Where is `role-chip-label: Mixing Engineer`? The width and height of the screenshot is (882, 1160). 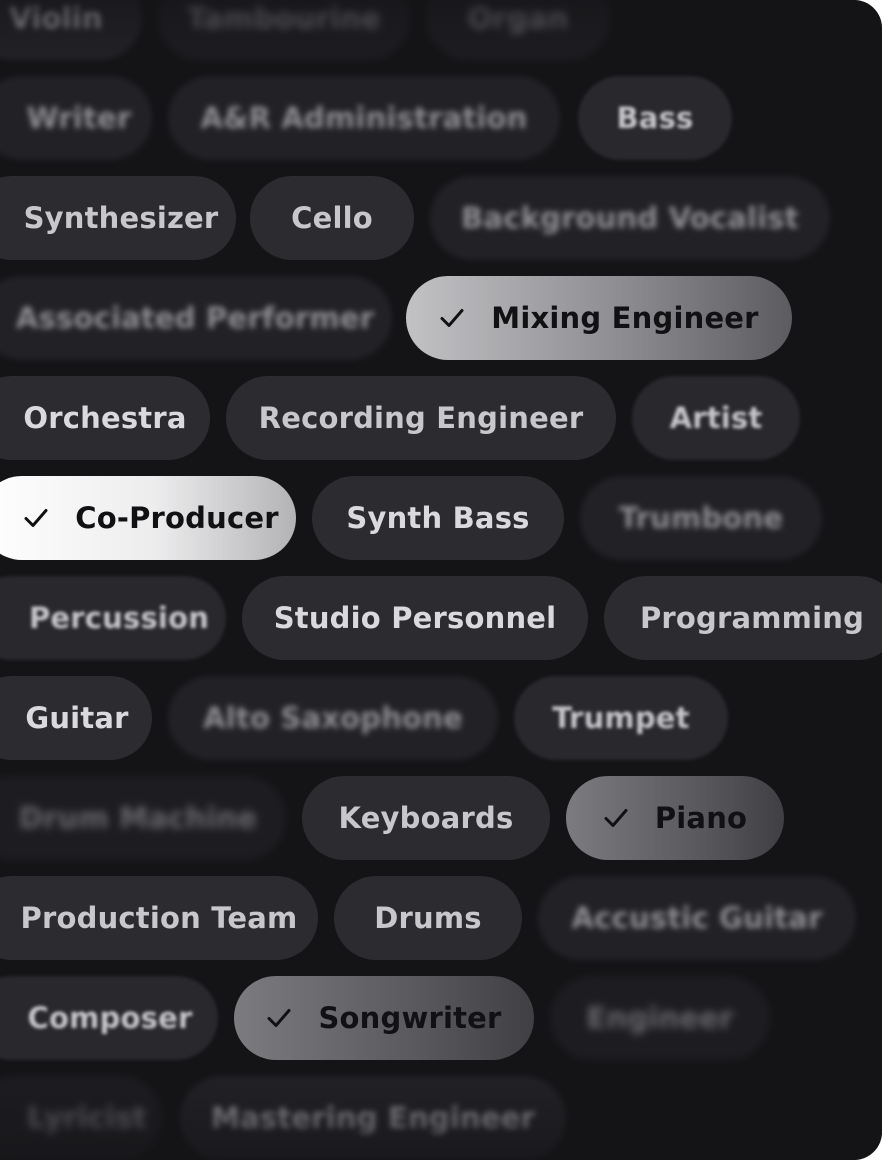
role-chip-label: Mixing Engineer is located at coordinates (625, 318).